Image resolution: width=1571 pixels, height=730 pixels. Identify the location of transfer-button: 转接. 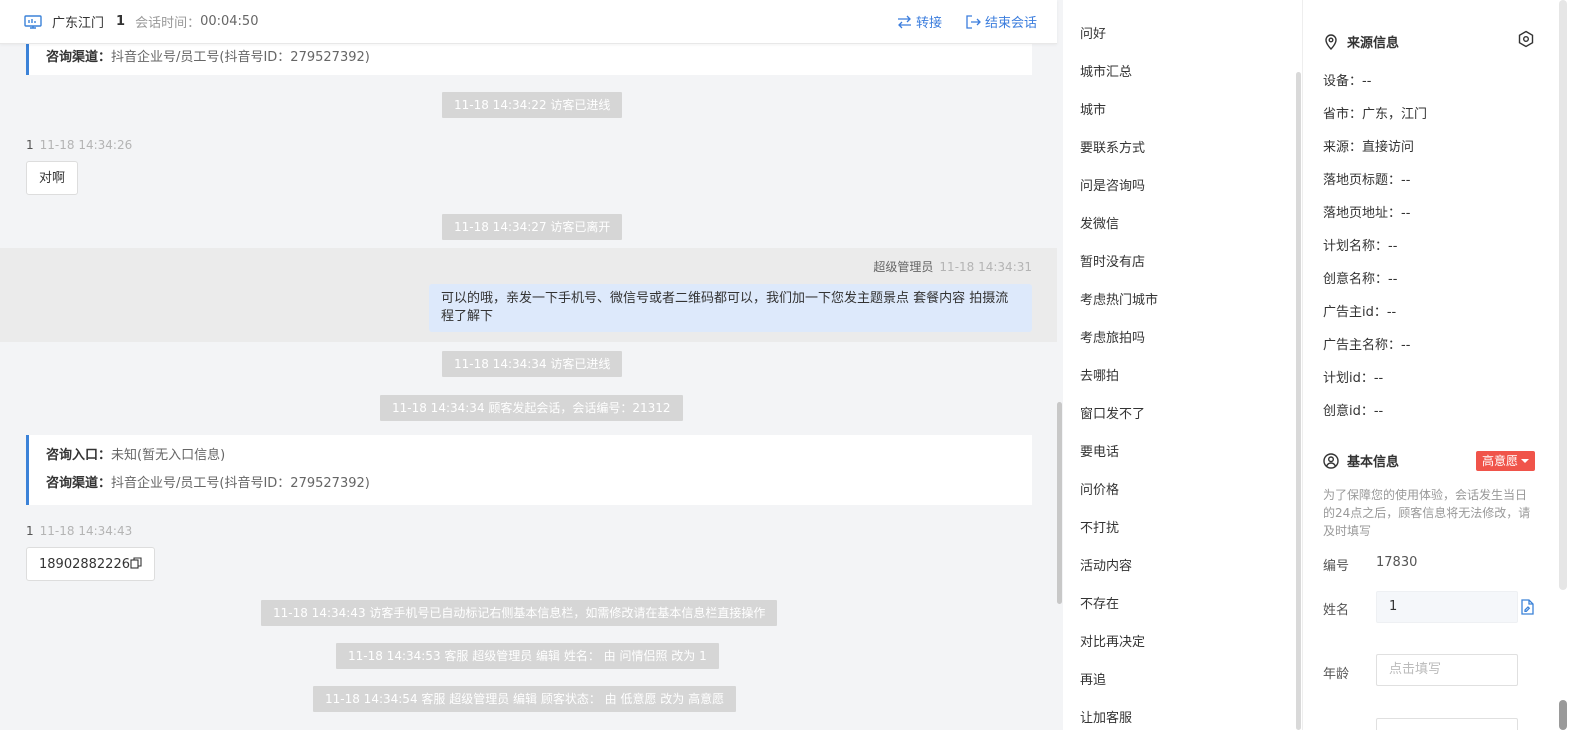
(919, 21).